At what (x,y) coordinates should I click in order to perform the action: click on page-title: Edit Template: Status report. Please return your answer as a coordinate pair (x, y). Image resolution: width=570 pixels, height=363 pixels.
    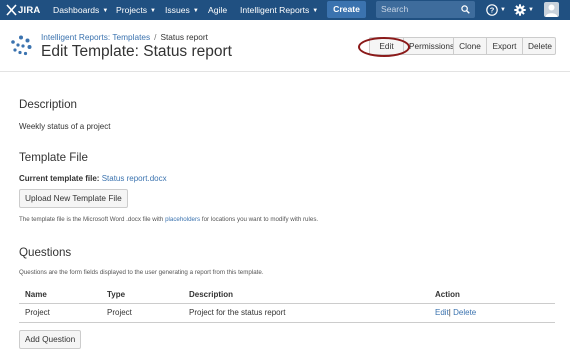
    Looking at the image, I should click on (136, 51).